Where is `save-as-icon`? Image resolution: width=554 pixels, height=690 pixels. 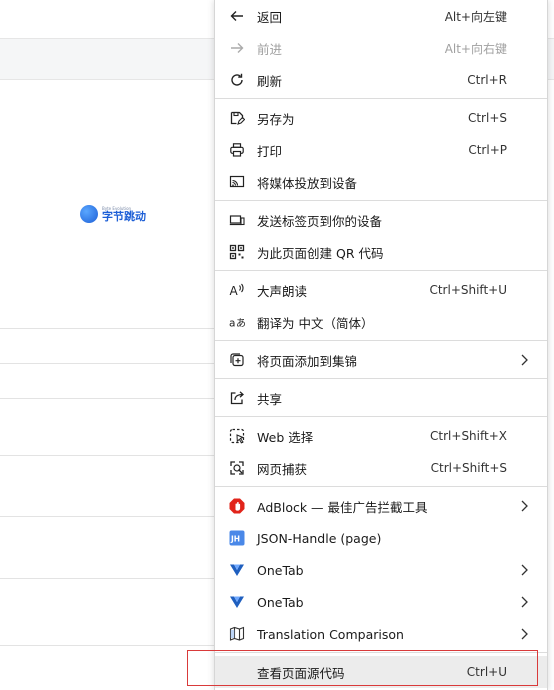 save-as-icon is located at coordinates (237, 118).